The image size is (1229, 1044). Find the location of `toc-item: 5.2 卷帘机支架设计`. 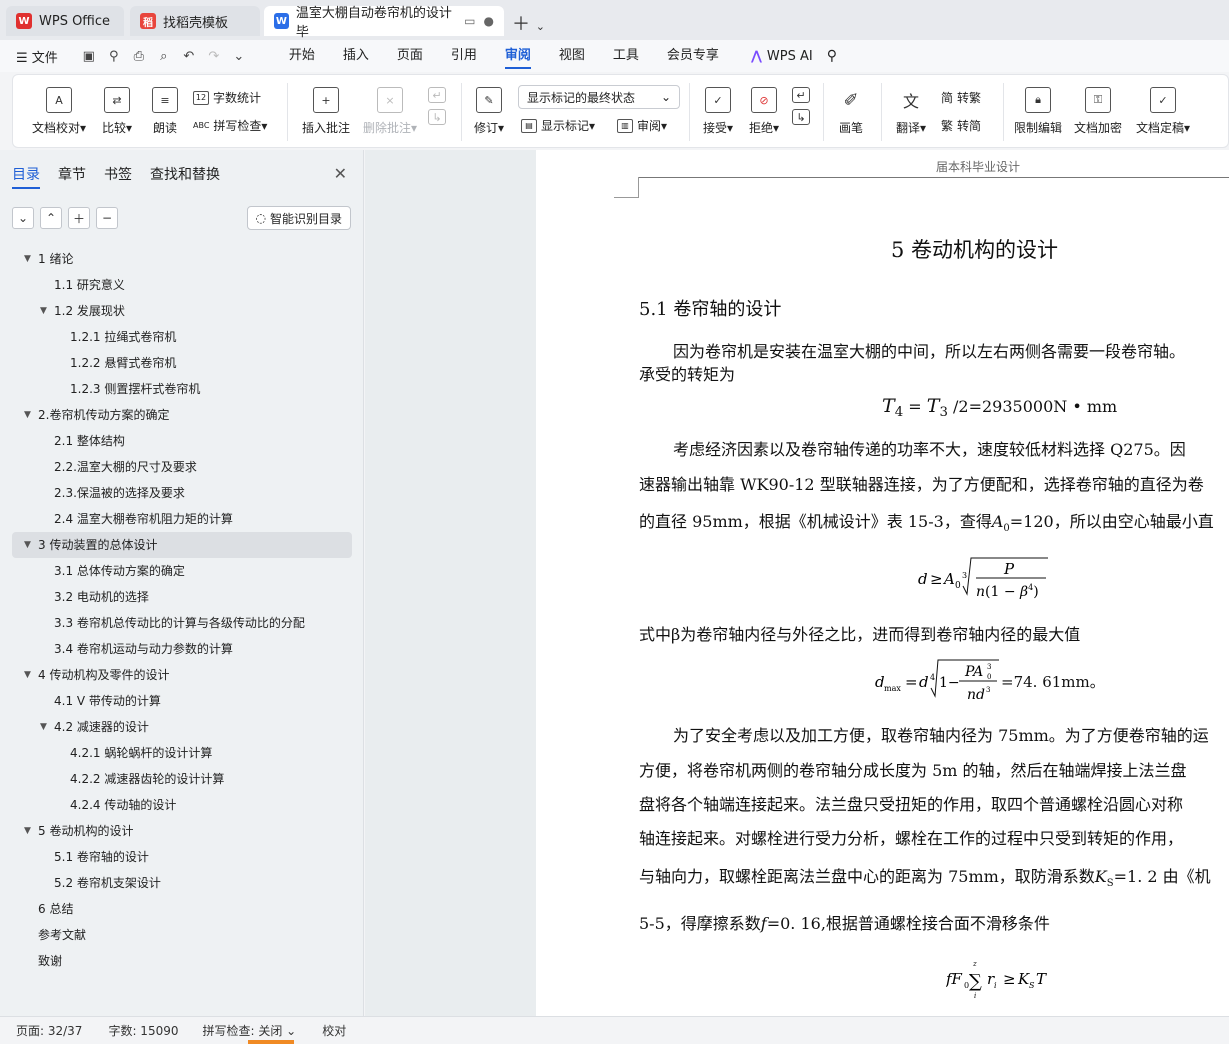

toc-item: 5.2 卷帘机支架设计 is located at coordinates (182, 883).